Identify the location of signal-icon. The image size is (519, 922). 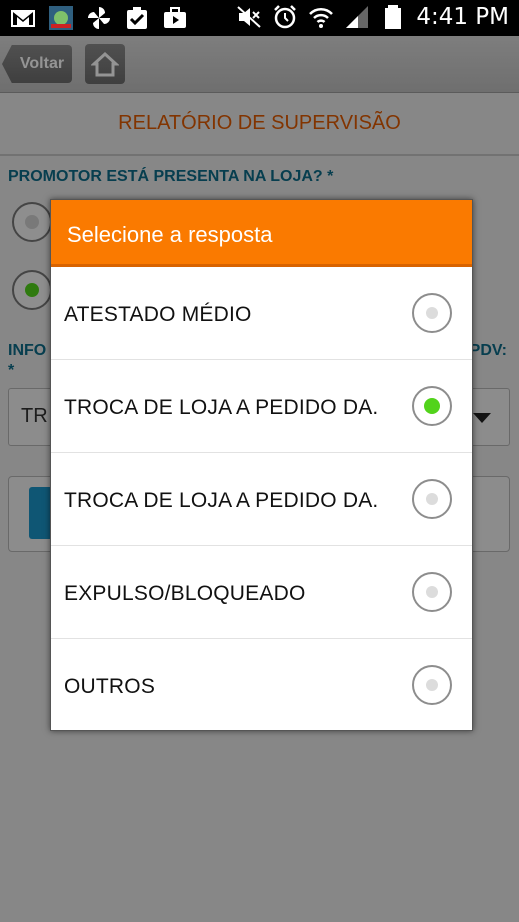
(357, 17).